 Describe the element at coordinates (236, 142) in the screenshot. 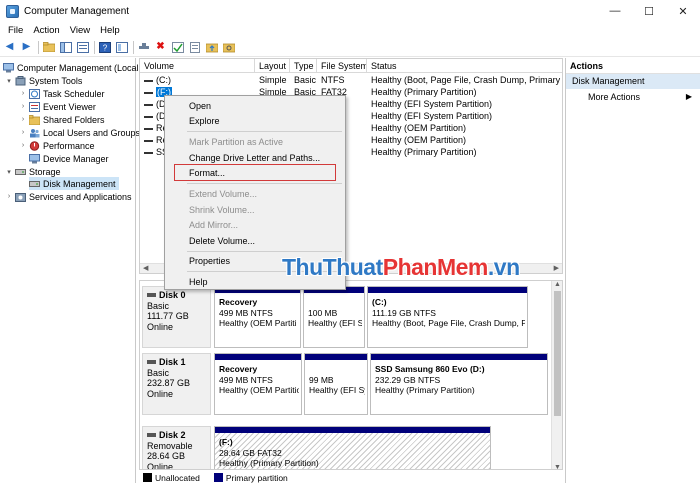

I see `menu-mark-active: Mark Partition as Active` at that location.